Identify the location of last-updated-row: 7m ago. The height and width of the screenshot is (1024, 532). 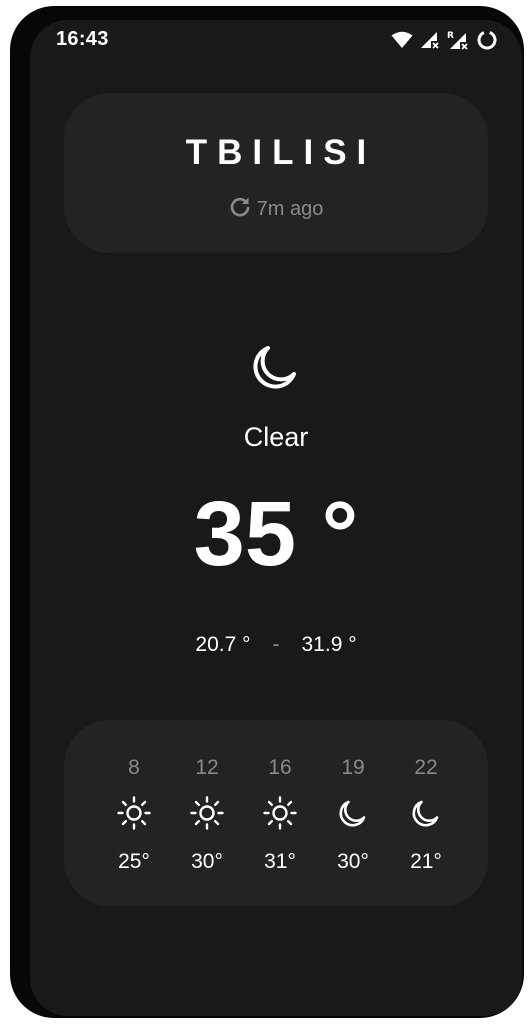
(276, 209).